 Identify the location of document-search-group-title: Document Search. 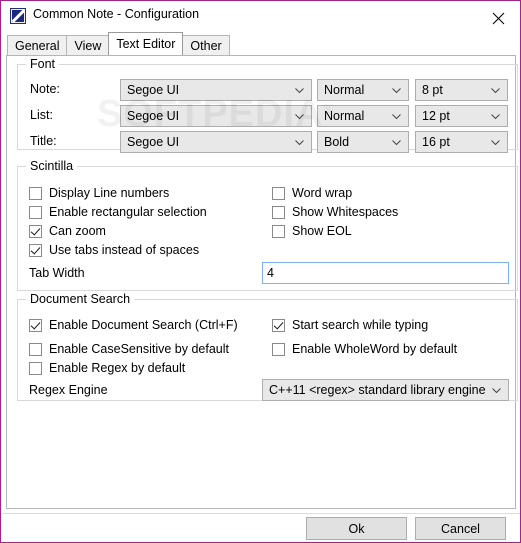
(80, 299).